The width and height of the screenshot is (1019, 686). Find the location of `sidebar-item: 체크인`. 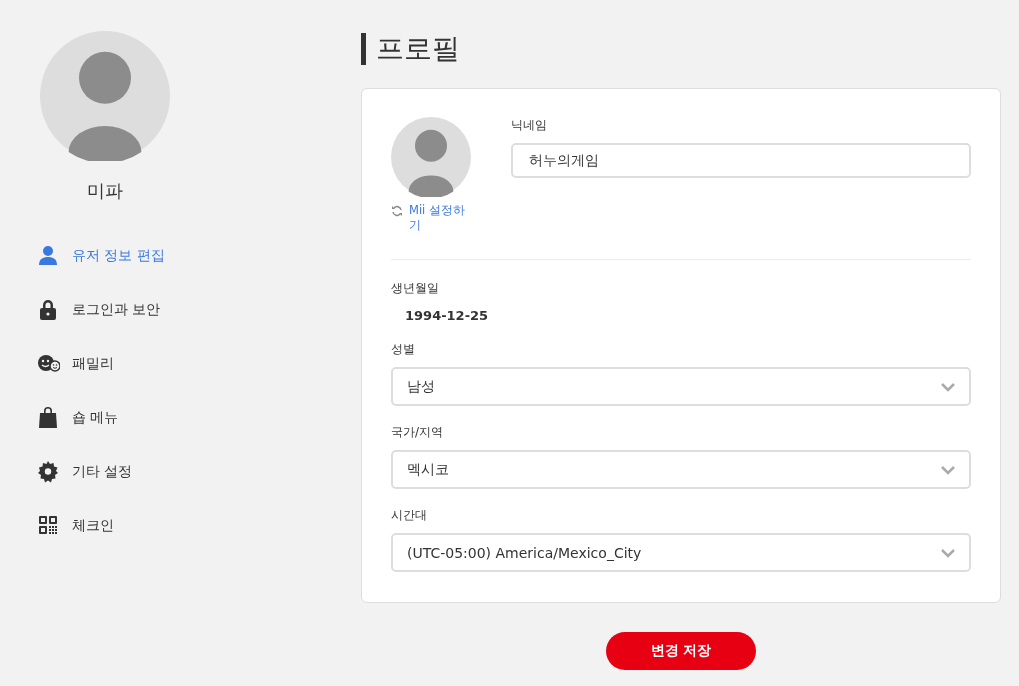

sidebar-item: 체크인 is located at coordinates (199, 525).